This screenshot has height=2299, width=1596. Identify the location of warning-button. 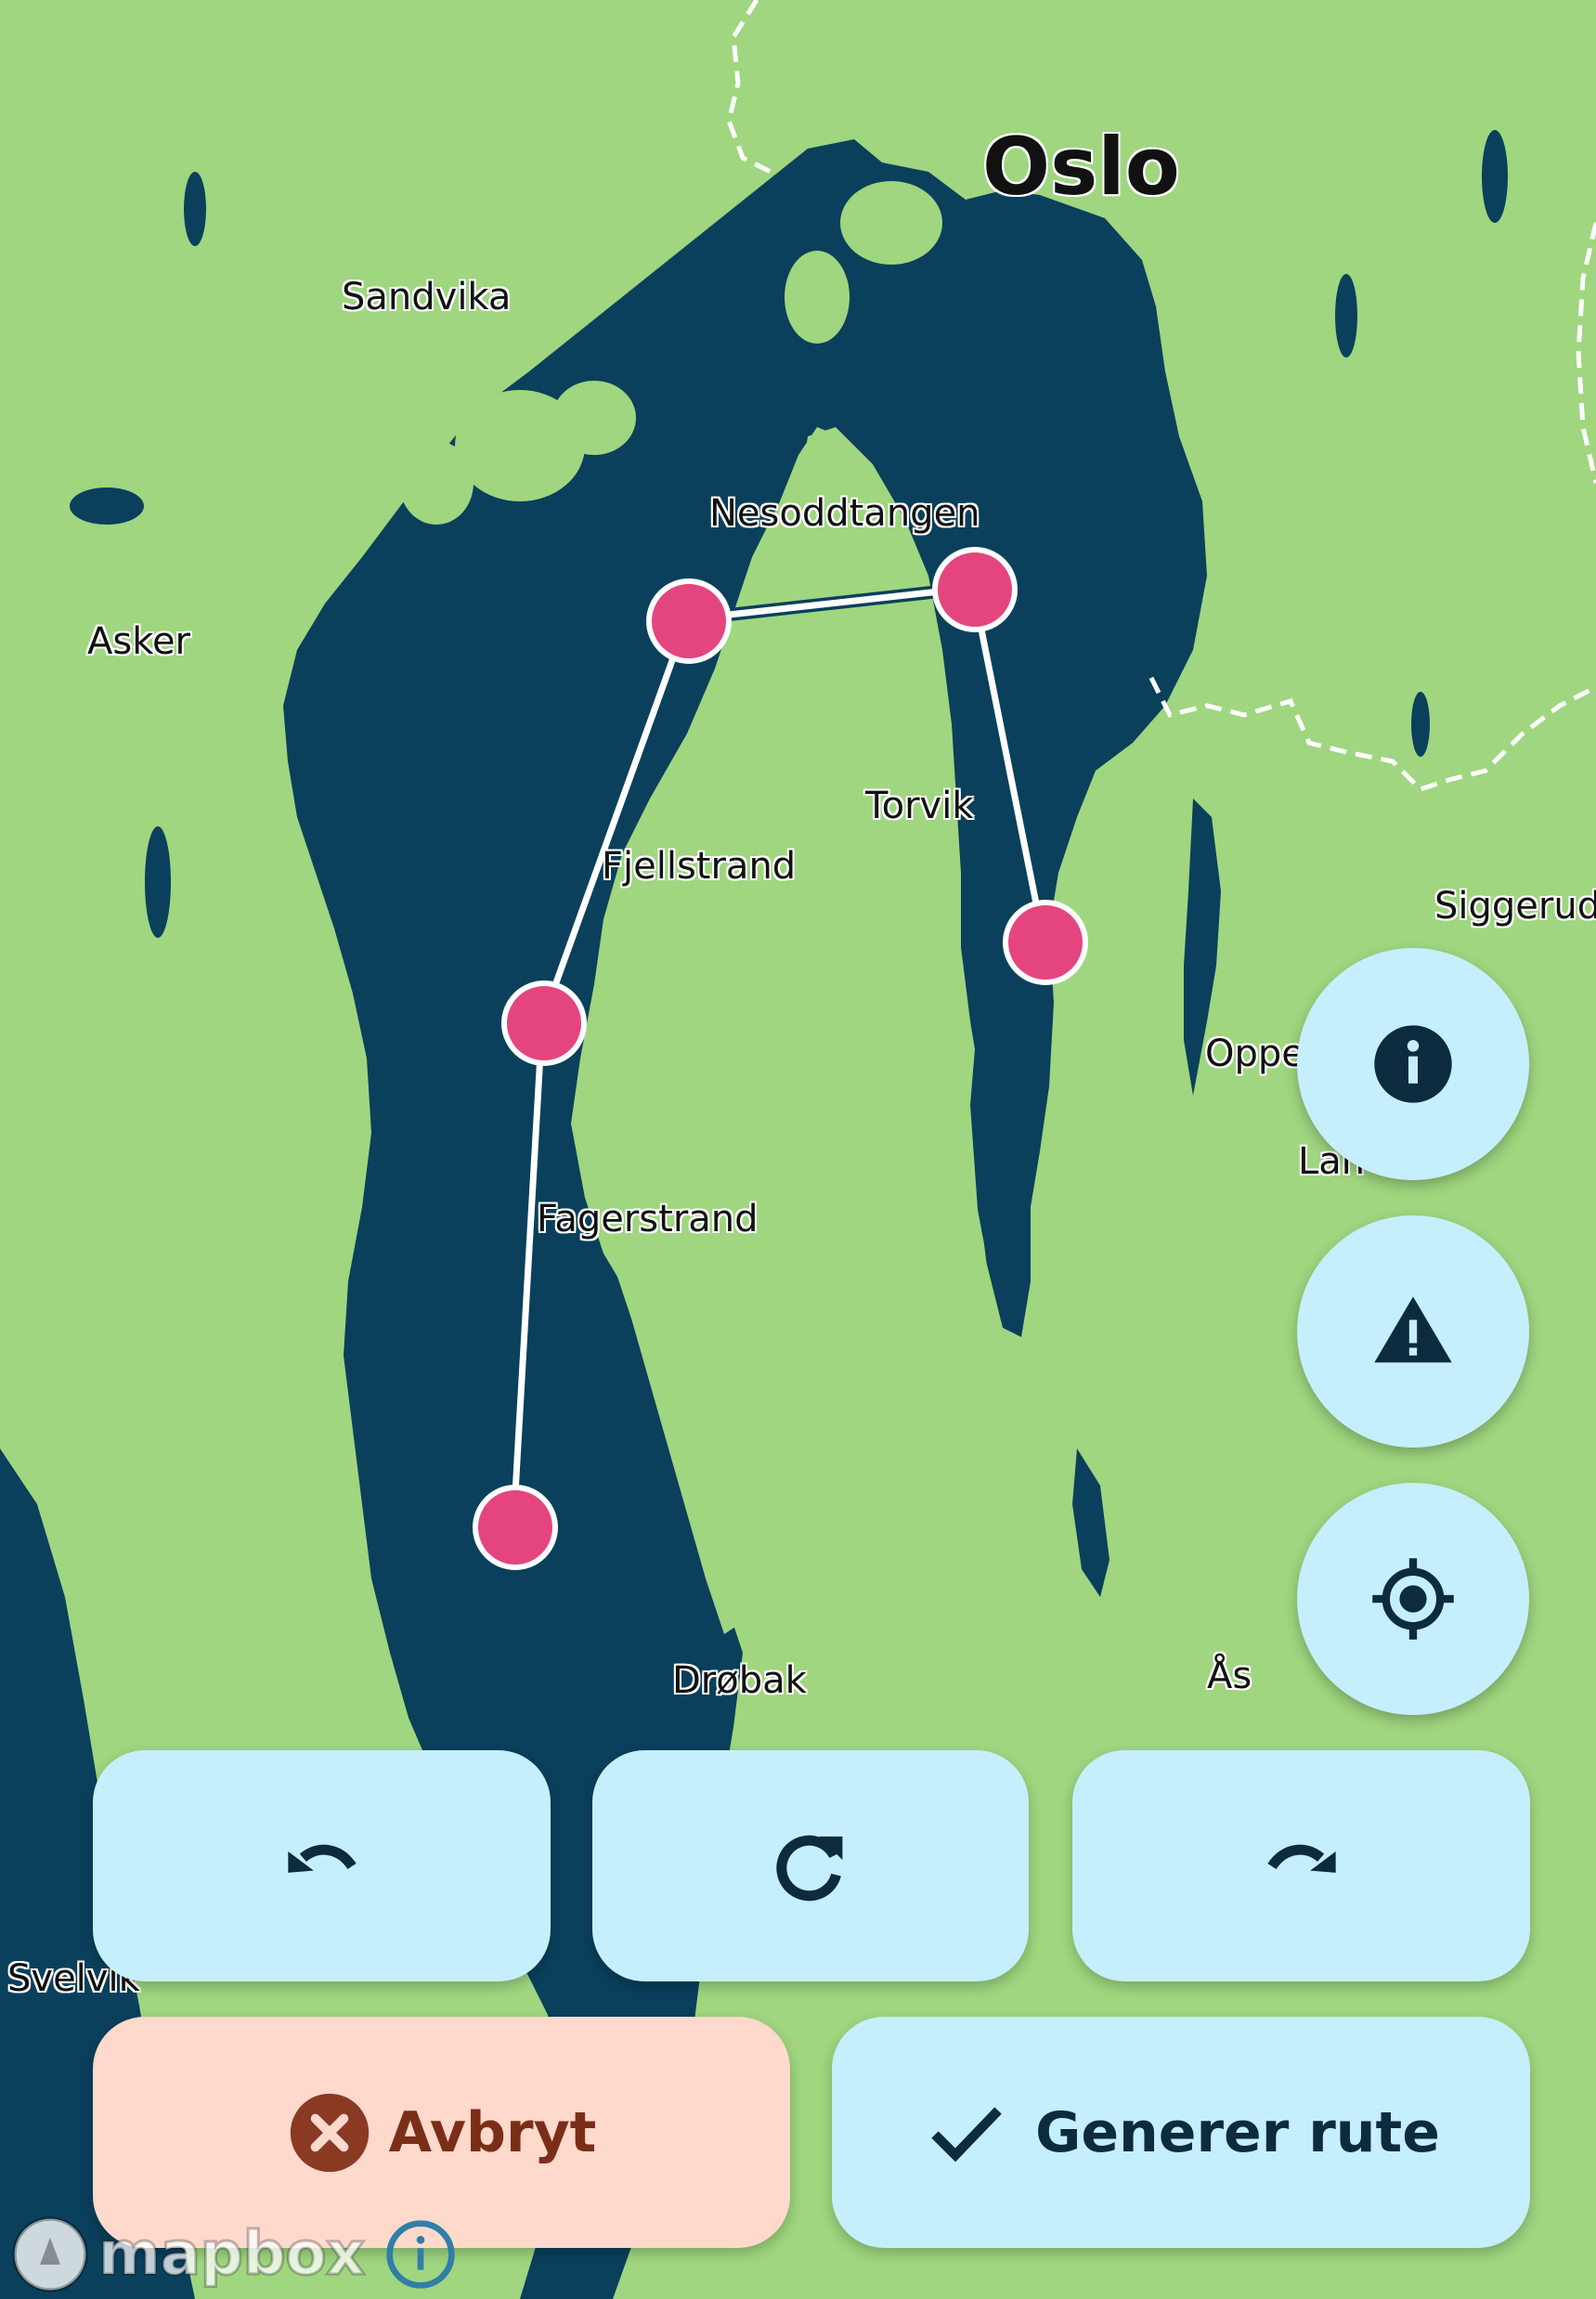
(1413, 1331).